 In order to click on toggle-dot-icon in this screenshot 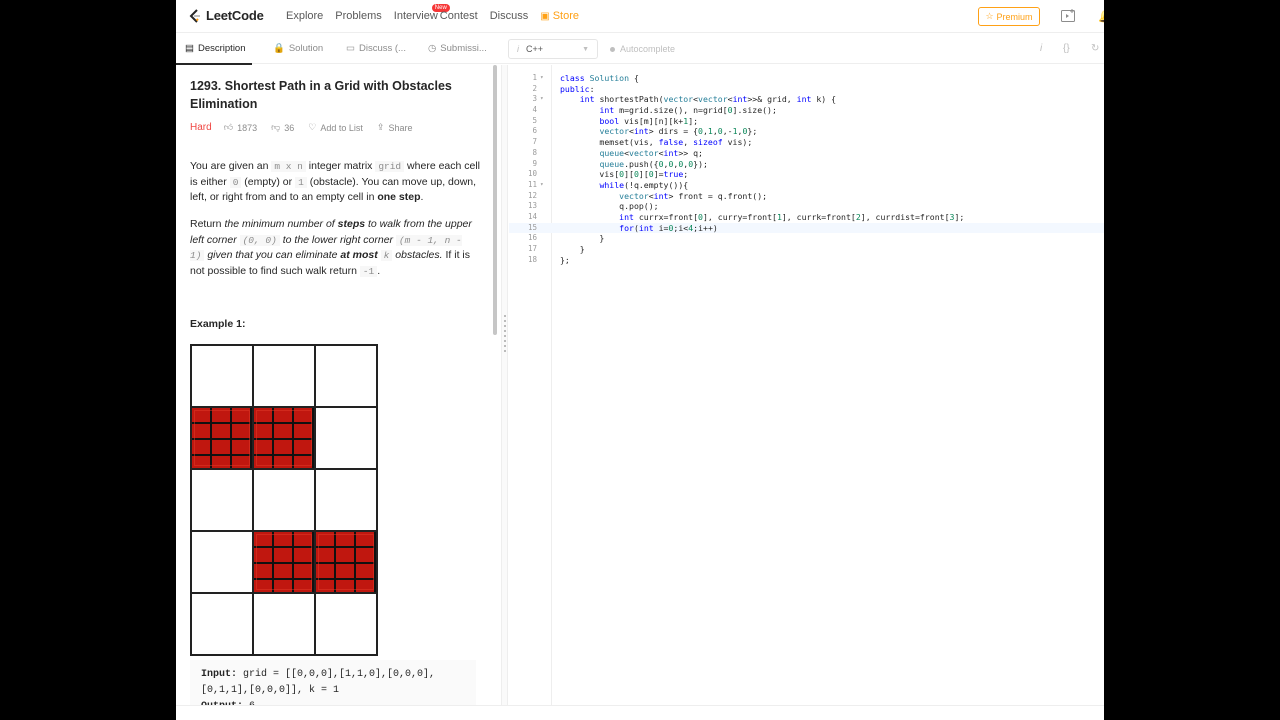, I will do `click(612, 49)`.